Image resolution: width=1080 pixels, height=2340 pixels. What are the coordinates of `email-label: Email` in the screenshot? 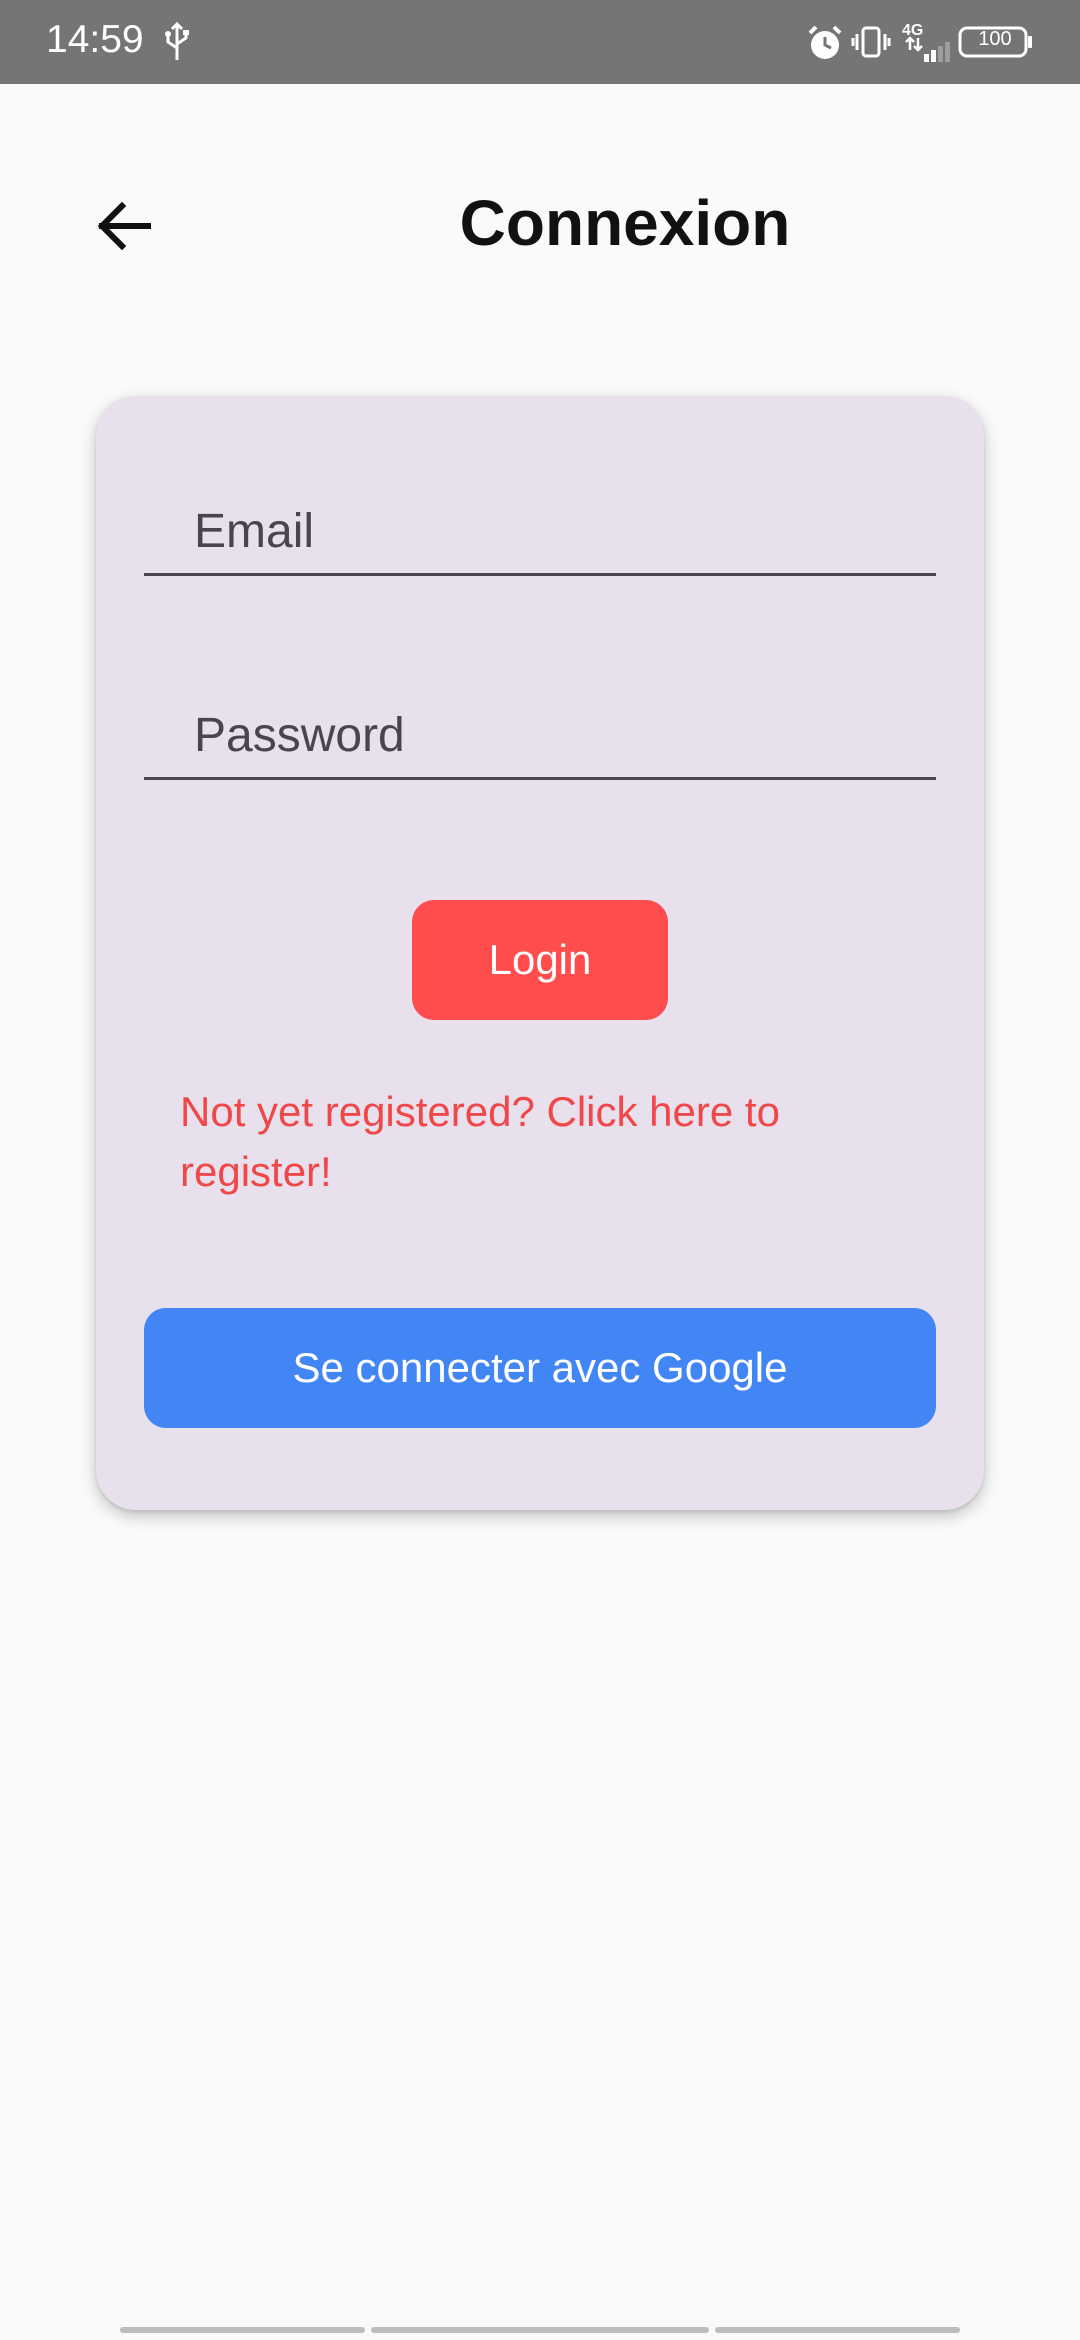 It's located at (254, 531).